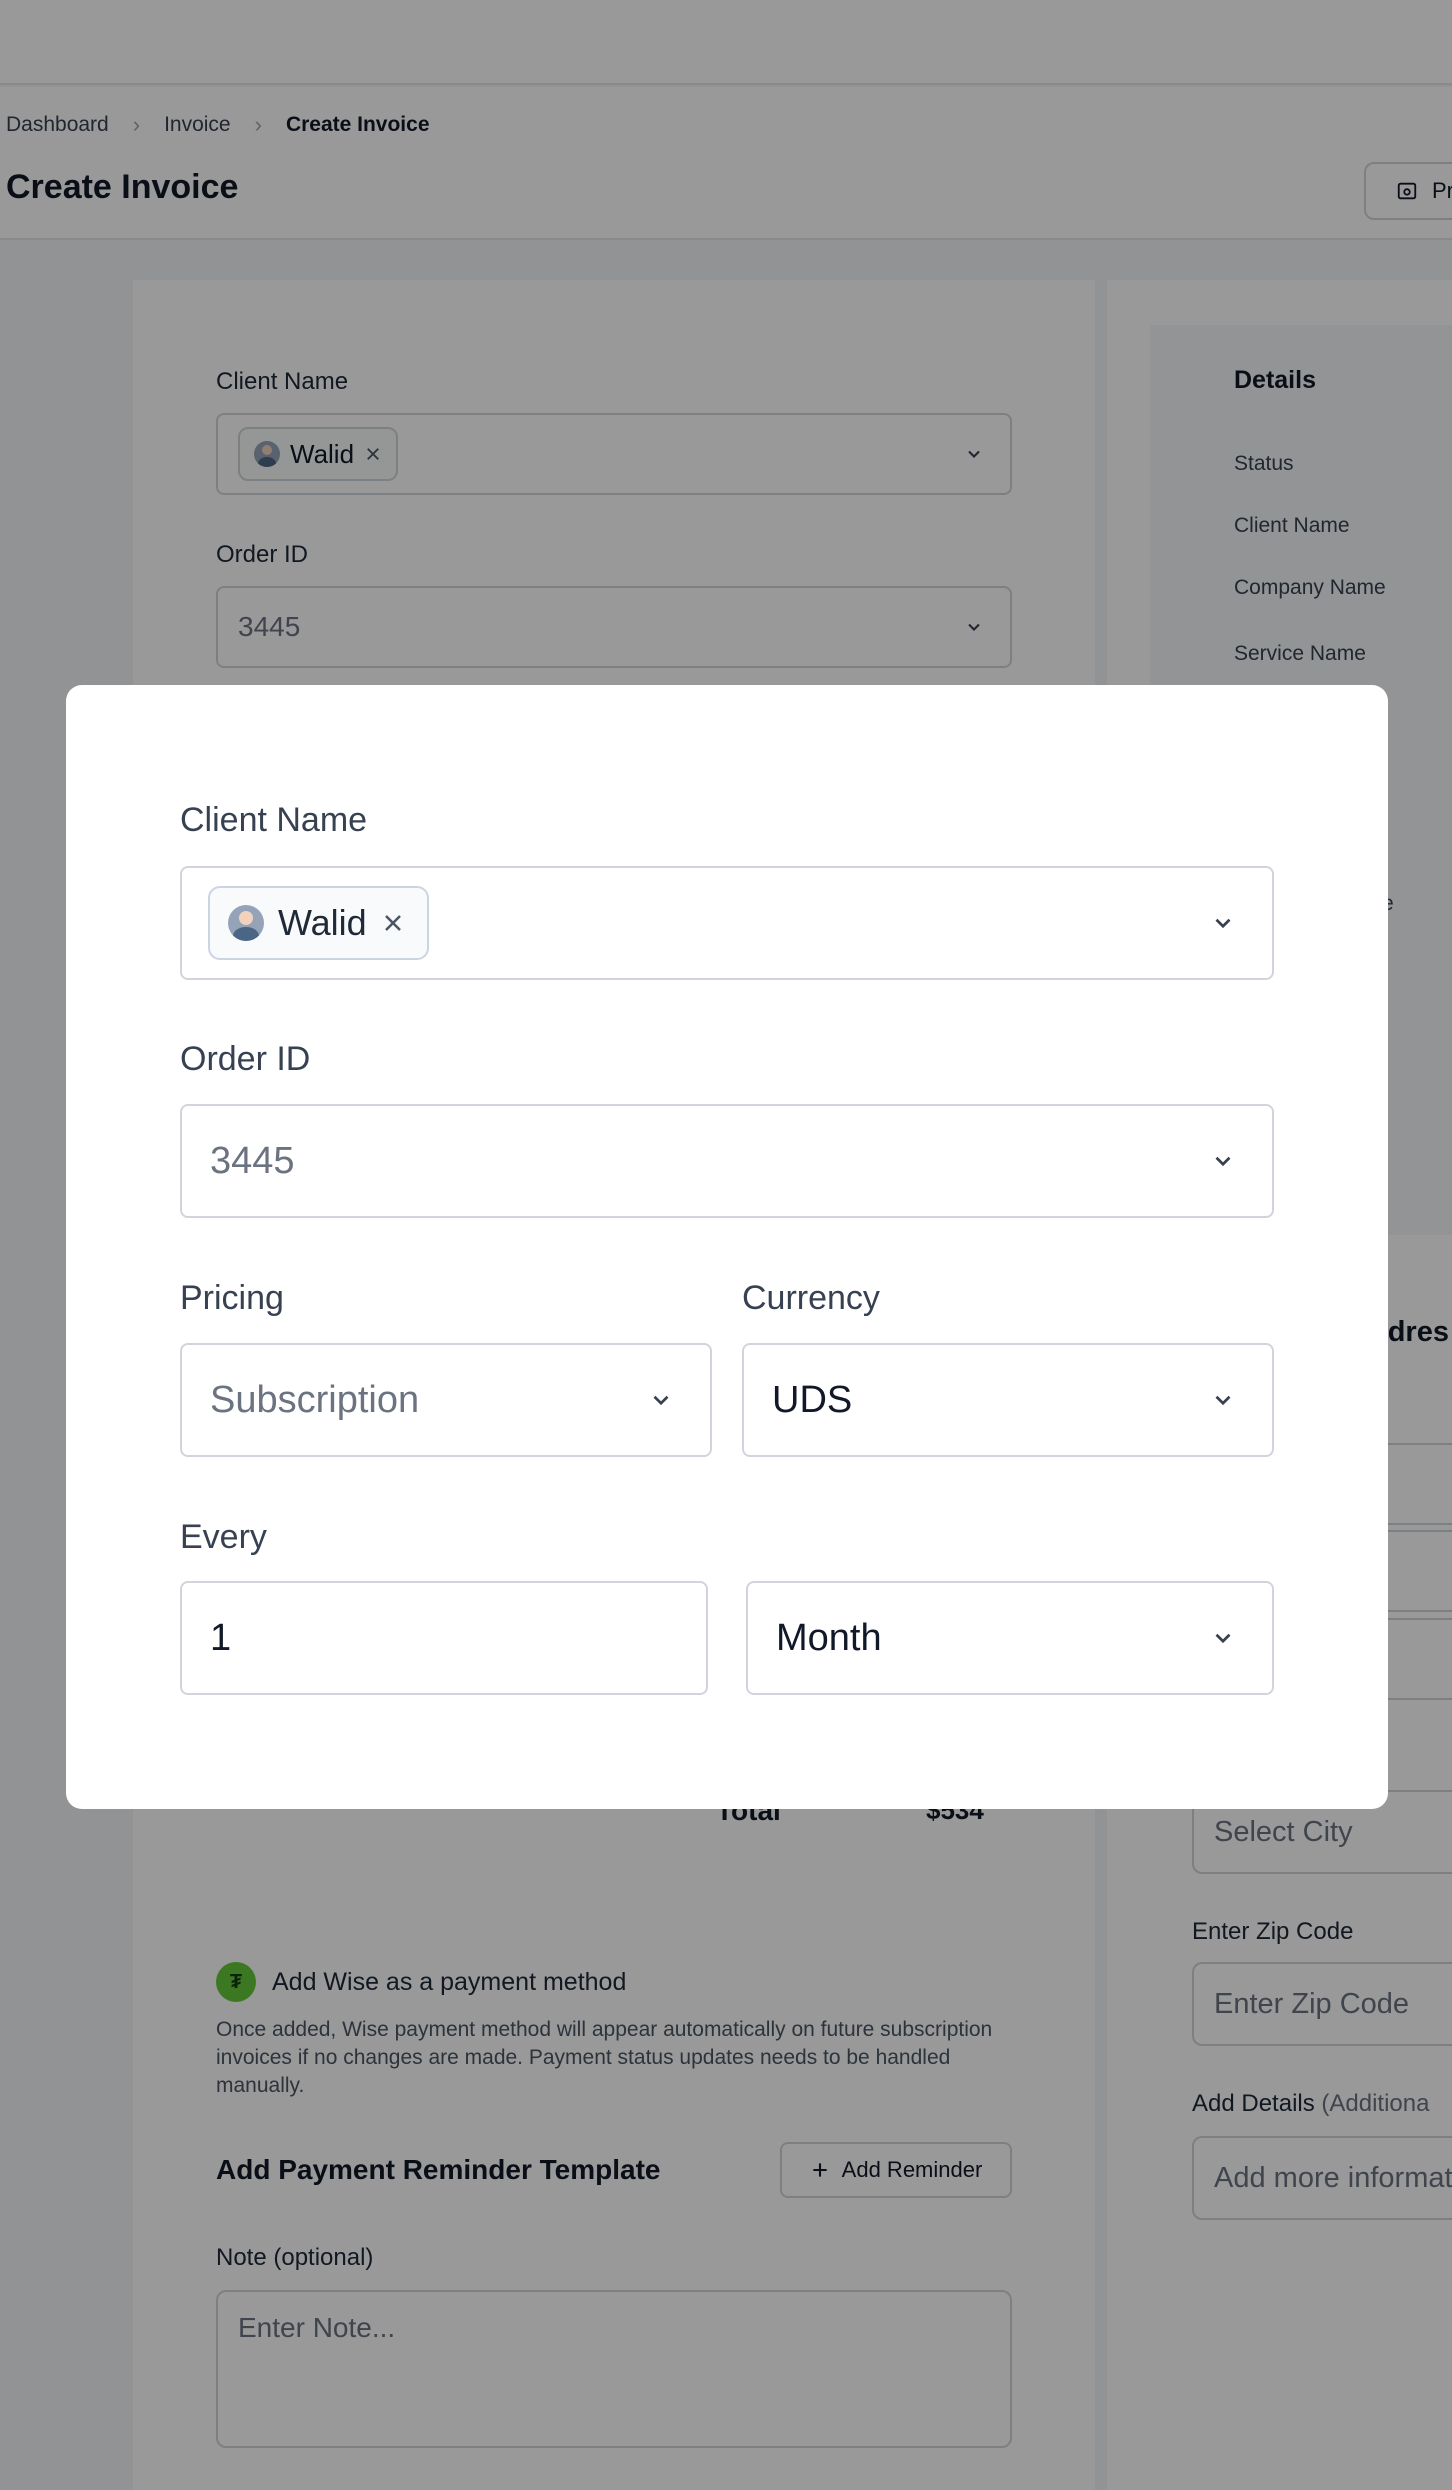 The height and width of the screenshot is (2490, 1452). Describe the element at coordinates (274, 820) in the screenshot. I see `modal-client-name-label: Client Name` at that location.